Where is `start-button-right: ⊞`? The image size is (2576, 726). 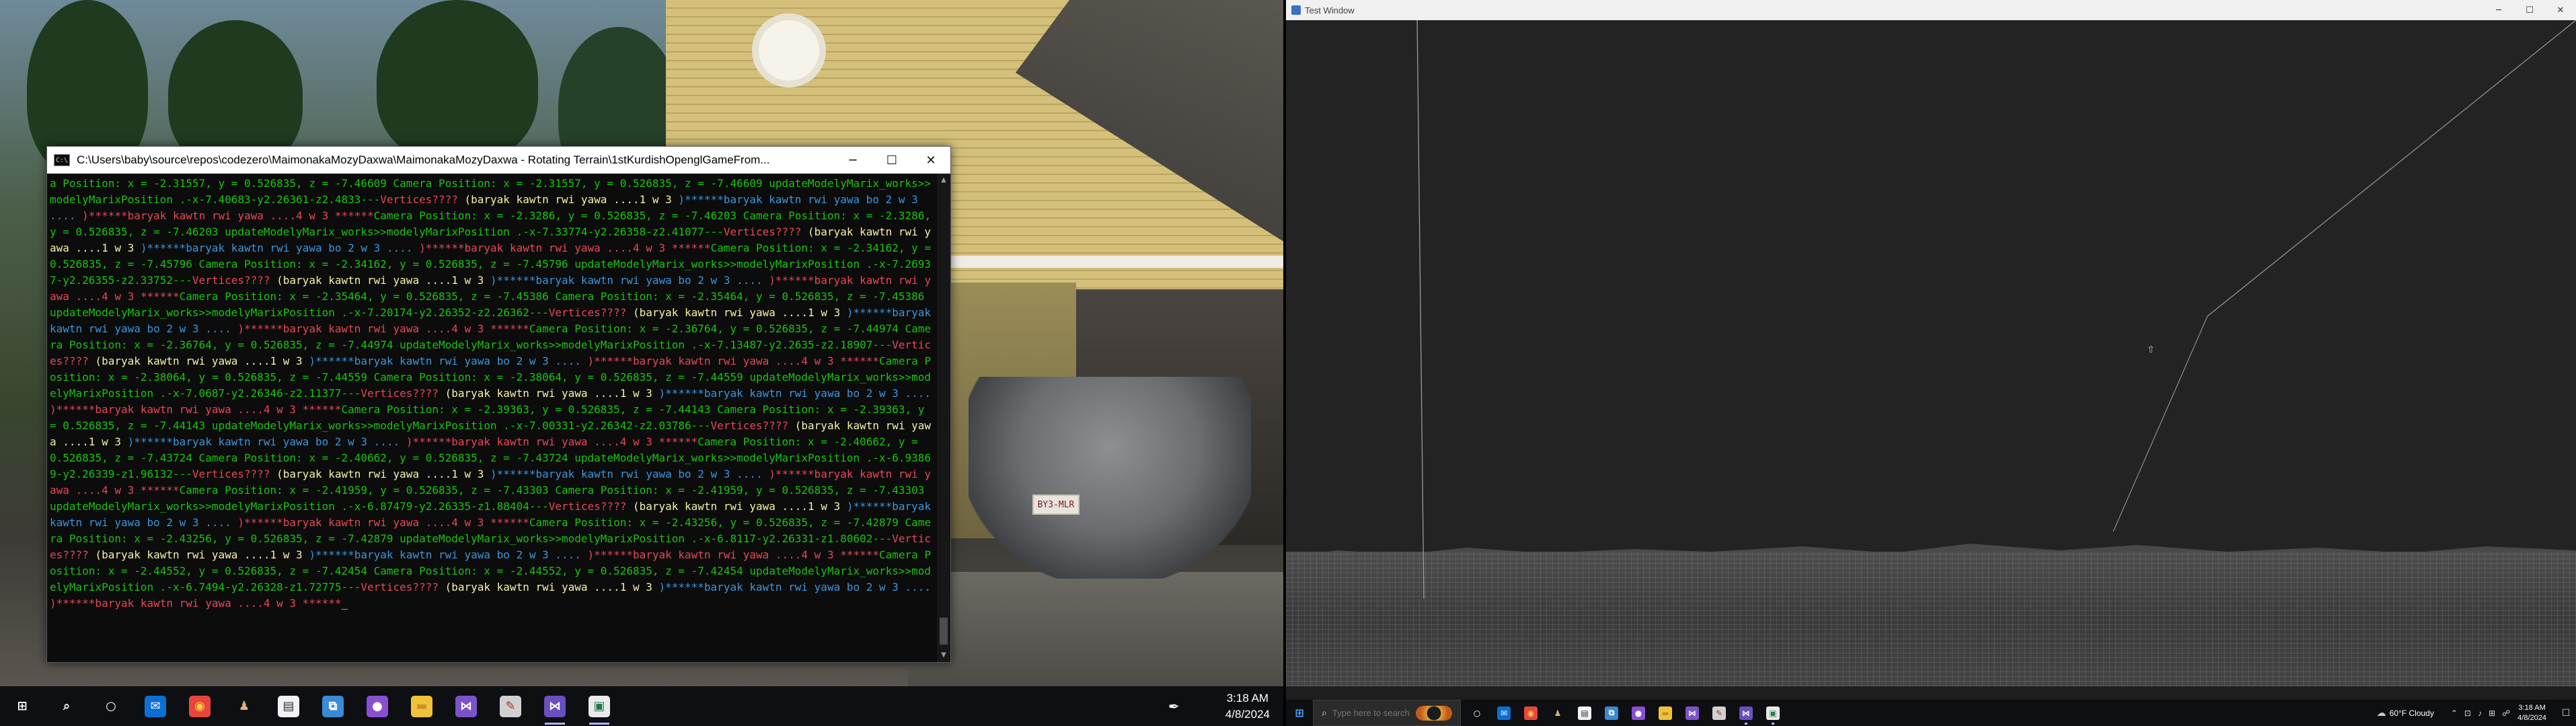 start-button-right: ⊞ is located at coordinates (1299, 713).